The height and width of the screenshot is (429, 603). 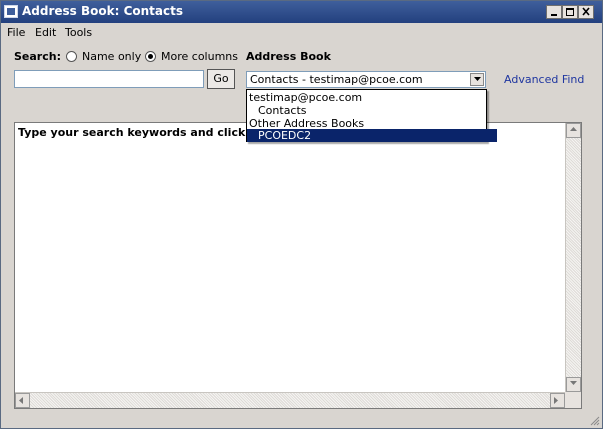 I want to click on scroll-down-button, so click(x=573, y=384).